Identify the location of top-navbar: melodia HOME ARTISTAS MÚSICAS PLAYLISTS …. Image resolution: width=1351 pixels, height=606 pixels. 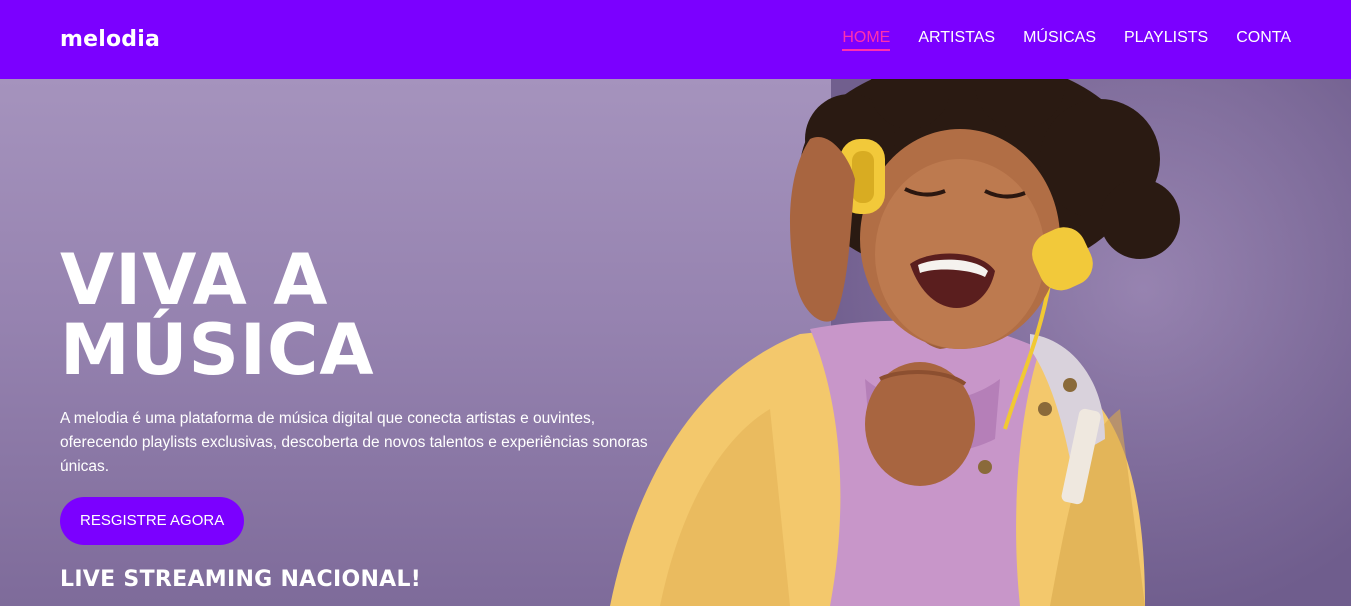
(675, 39).